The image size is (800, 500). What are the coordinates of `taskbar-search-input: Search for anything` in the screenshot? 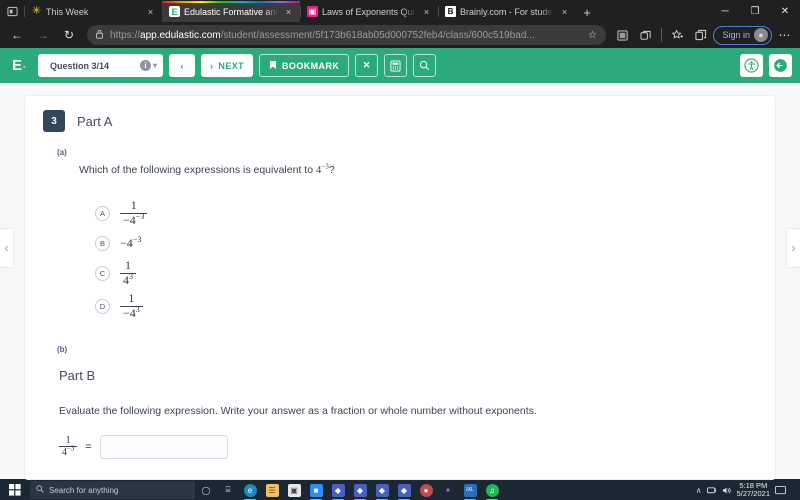 It's located at (112, 490).